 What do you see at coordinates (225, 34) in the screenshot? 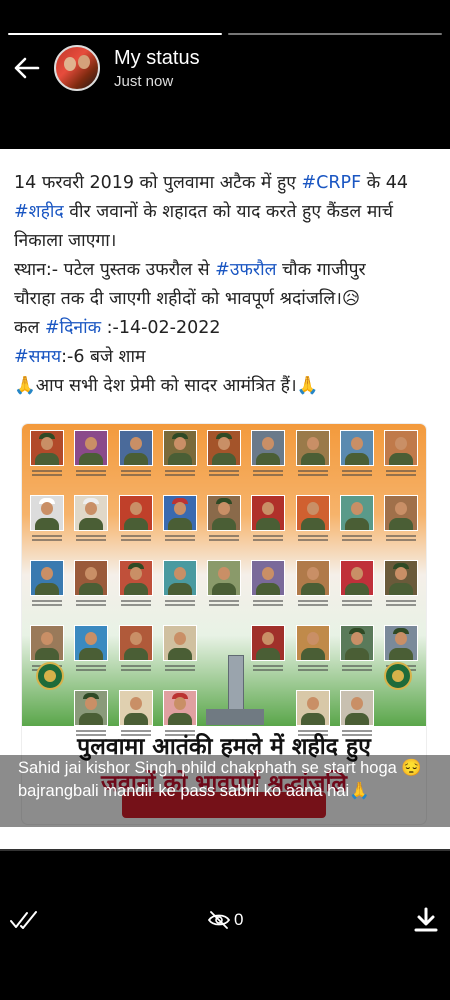
I see `status-progress` at bounding box center [225, 34].